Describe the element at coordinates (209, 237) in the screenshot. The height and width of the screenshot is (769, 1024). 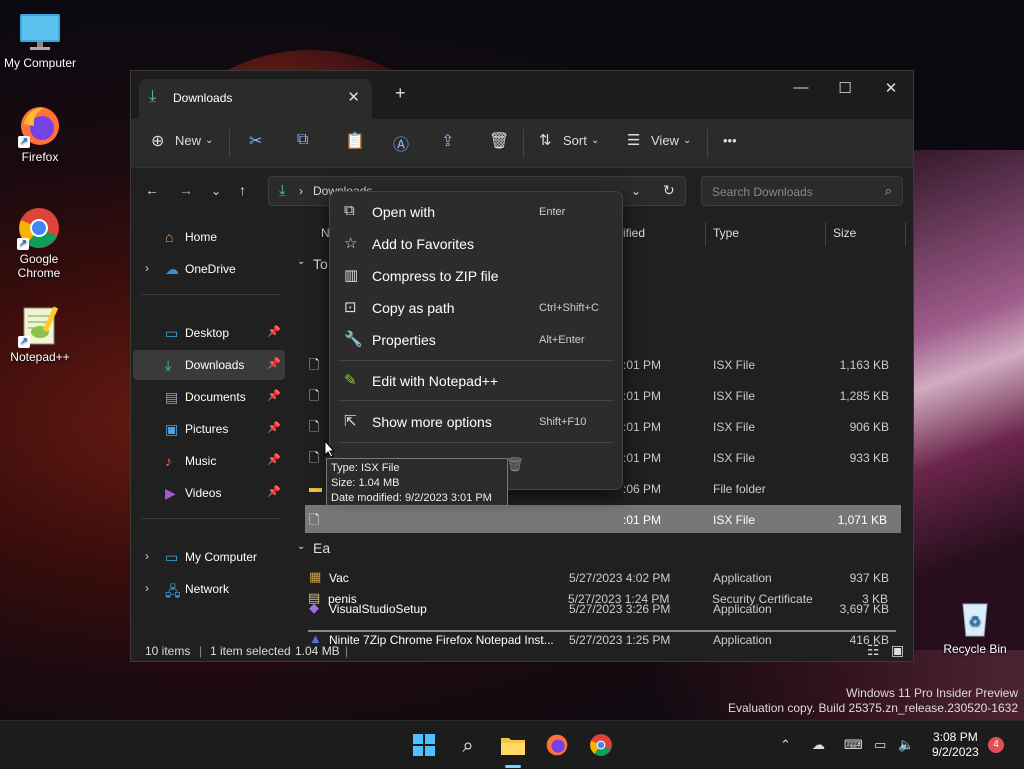
I see `sidebar-item-home: ⌂ Home` at that location.